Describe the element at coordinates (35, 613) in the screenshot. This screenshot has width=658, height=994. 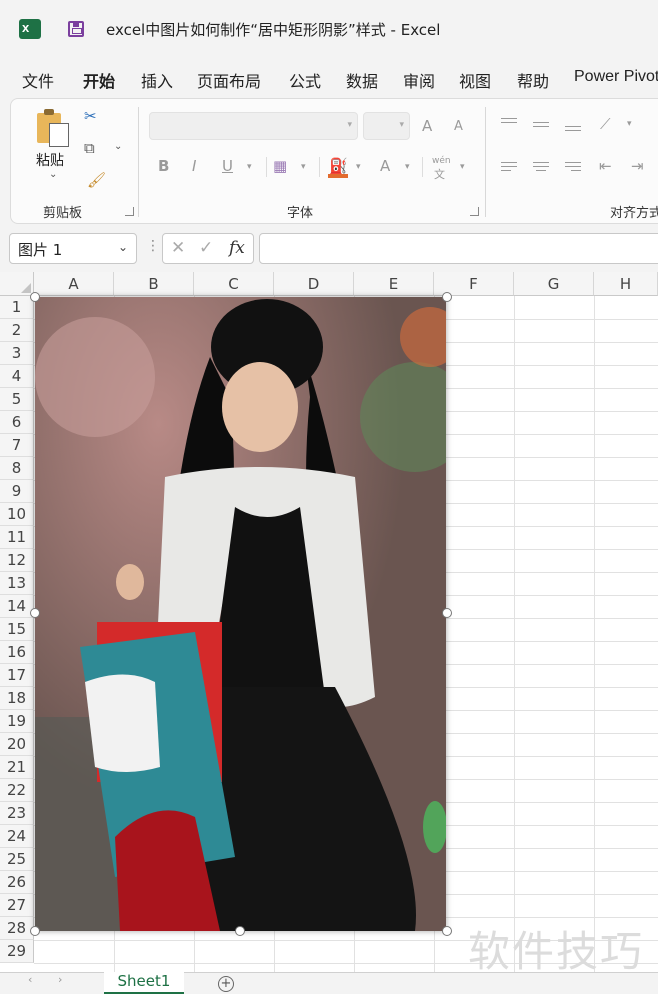
I see `resize-handle-middle-left` at that location.